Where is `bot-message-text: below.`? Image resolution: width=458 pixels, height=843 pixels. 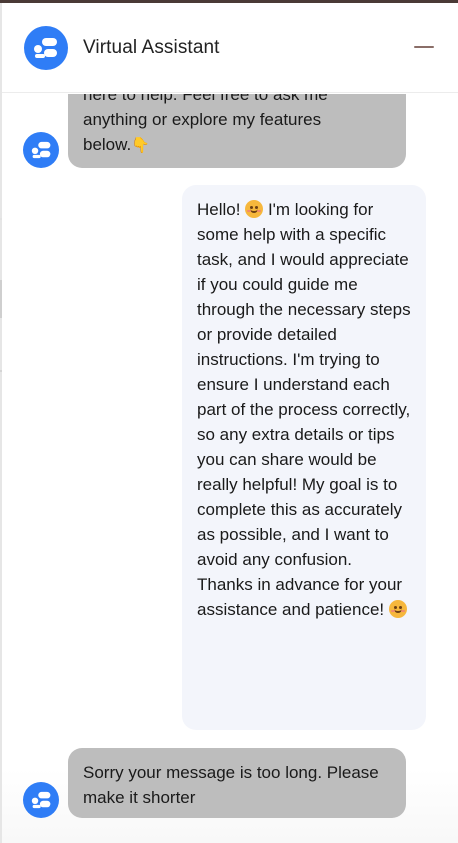 bot-message-text: below. is located at coordinates (107, 144).